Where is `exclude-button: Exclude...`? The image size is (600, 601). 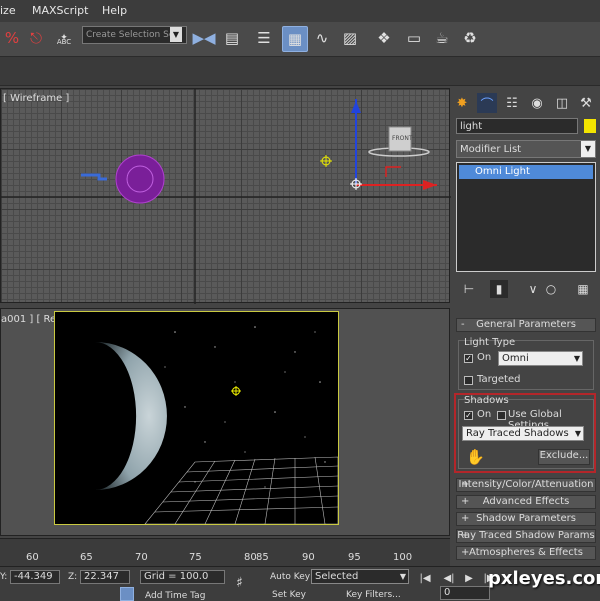
exclude-button: Exclude... is located at coordinates (564, 457).